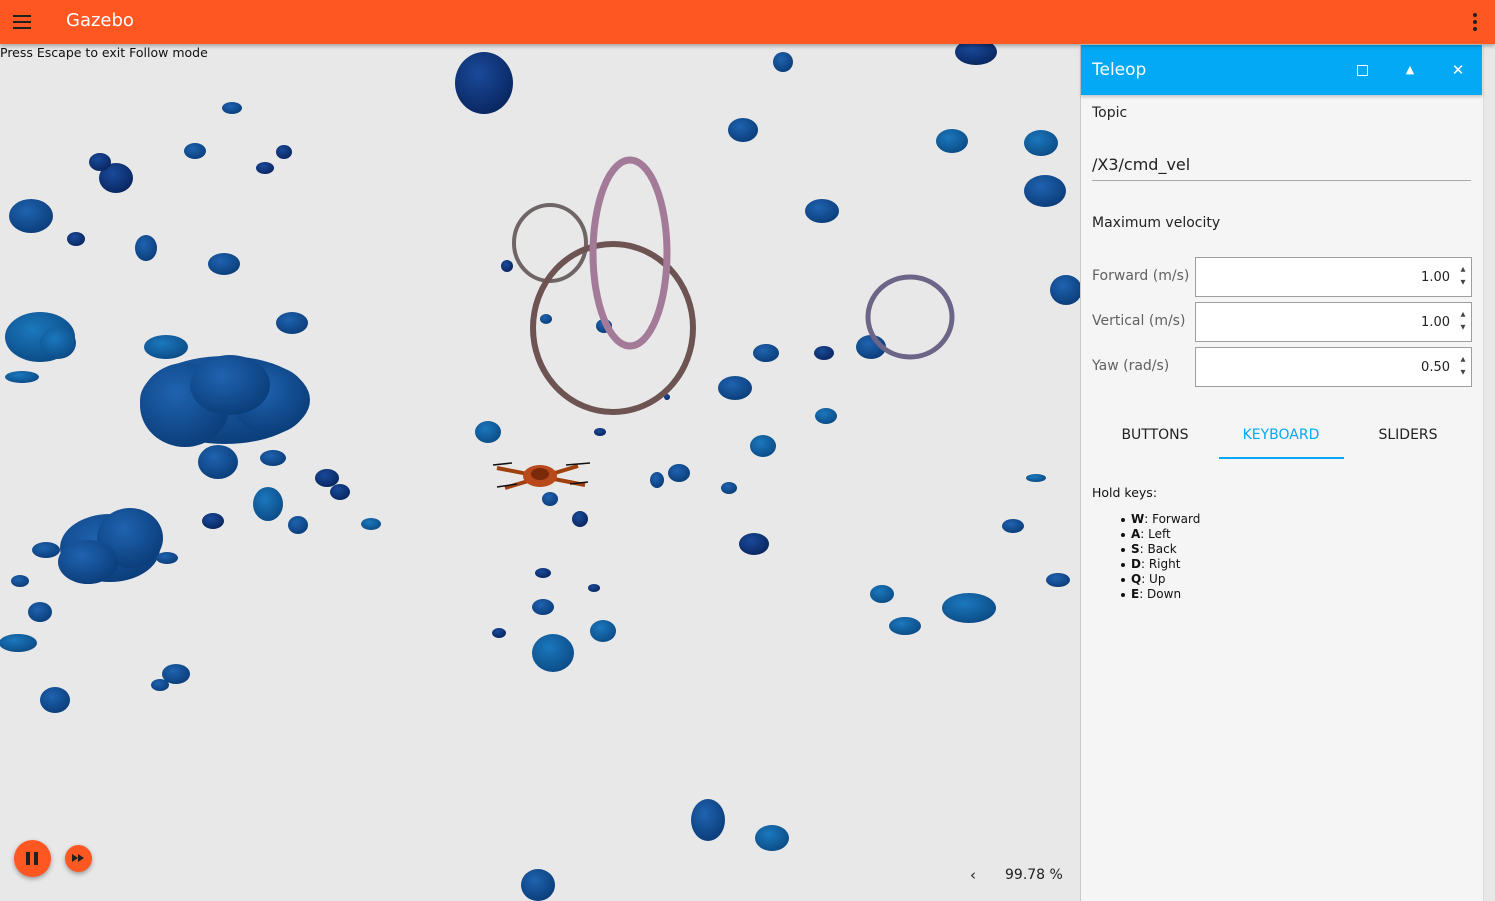 The width and height of the screenshot is (1495, 901). I want to click on key-action: : Right, so click(1160, 564).